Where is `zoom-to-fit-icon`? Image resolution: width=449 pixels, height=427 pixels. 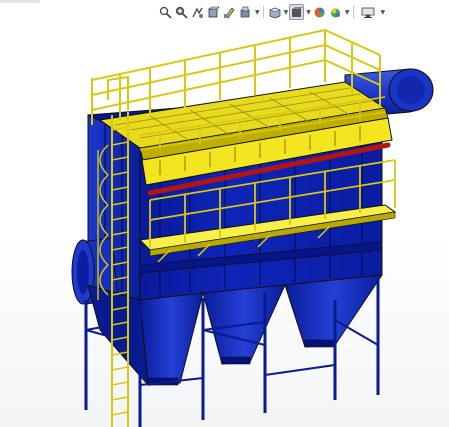
zoom-to-fit-icon is located at coordinates (165, 12).